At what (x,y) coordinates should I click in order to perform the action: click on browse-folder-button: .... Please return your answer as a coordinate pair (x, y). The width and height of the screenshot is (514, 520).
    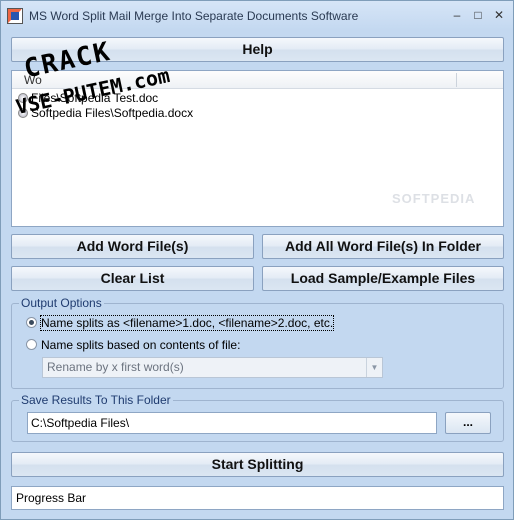
    Looking at the image, I should click on (468, 423).